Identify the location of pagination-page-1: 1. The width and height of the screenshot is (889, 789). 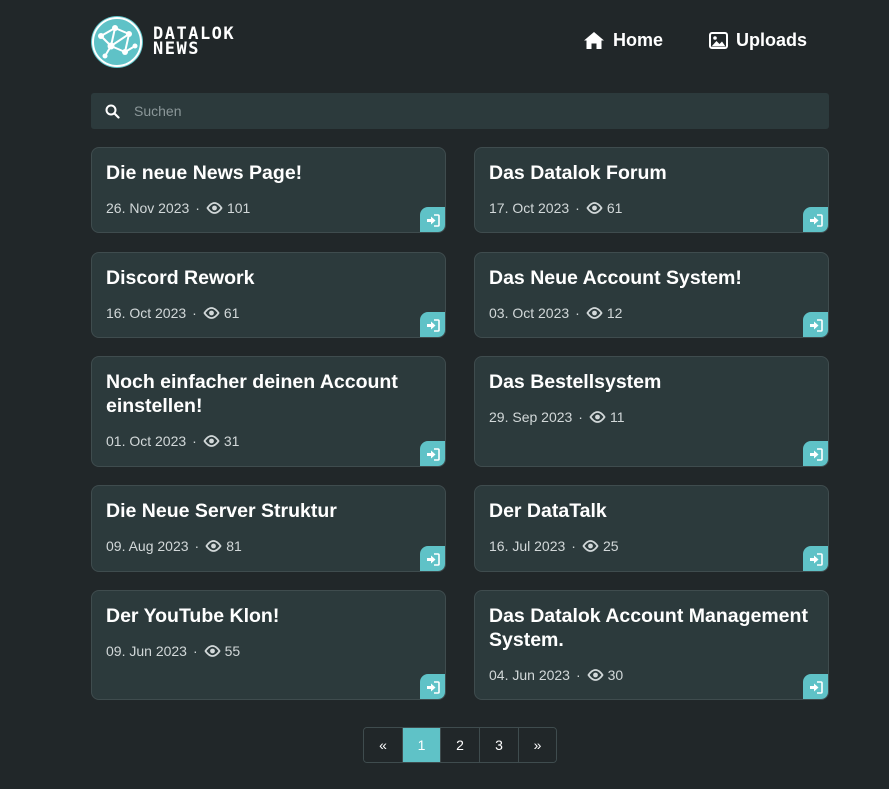
(421, 745).